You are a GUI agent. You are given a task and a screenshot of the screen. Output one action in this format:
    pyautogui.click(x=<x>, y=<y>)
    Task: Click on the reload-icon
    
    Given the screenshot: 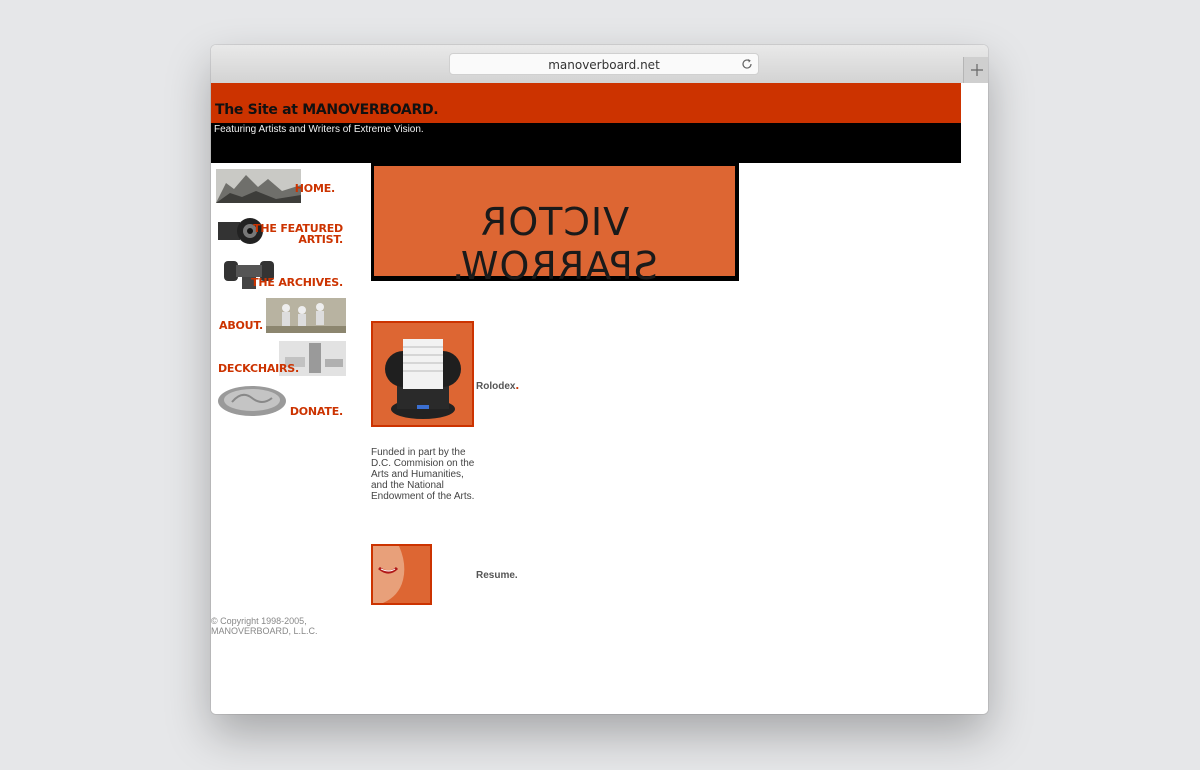 What is the action you would take?
    pyautogui.click(x=747, y=64)
    